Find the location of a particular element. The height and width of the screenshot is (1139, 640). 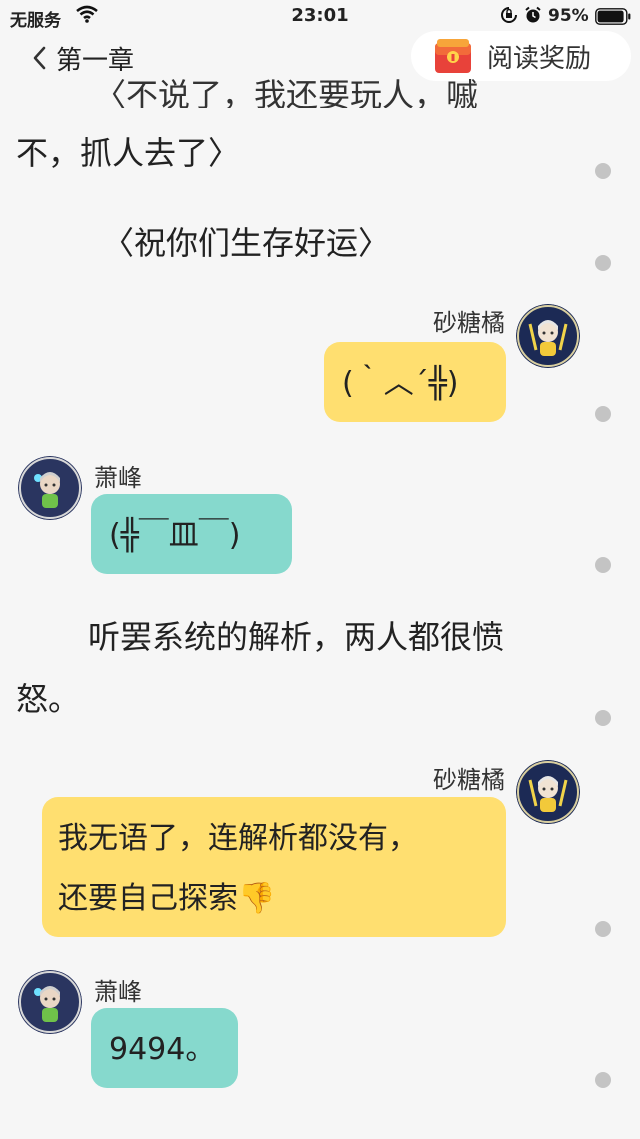

chat-text: 9494。 is located at coordinates (162, 1049).